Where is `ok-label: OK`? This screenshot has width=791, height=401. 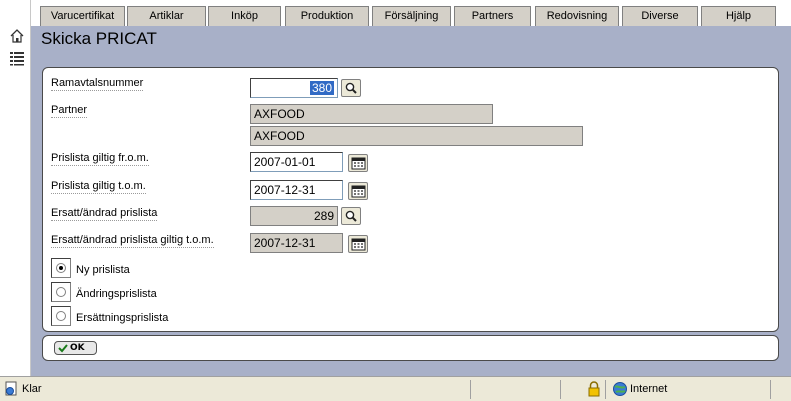
ok-label: OK is located at coordinates (77, 348).